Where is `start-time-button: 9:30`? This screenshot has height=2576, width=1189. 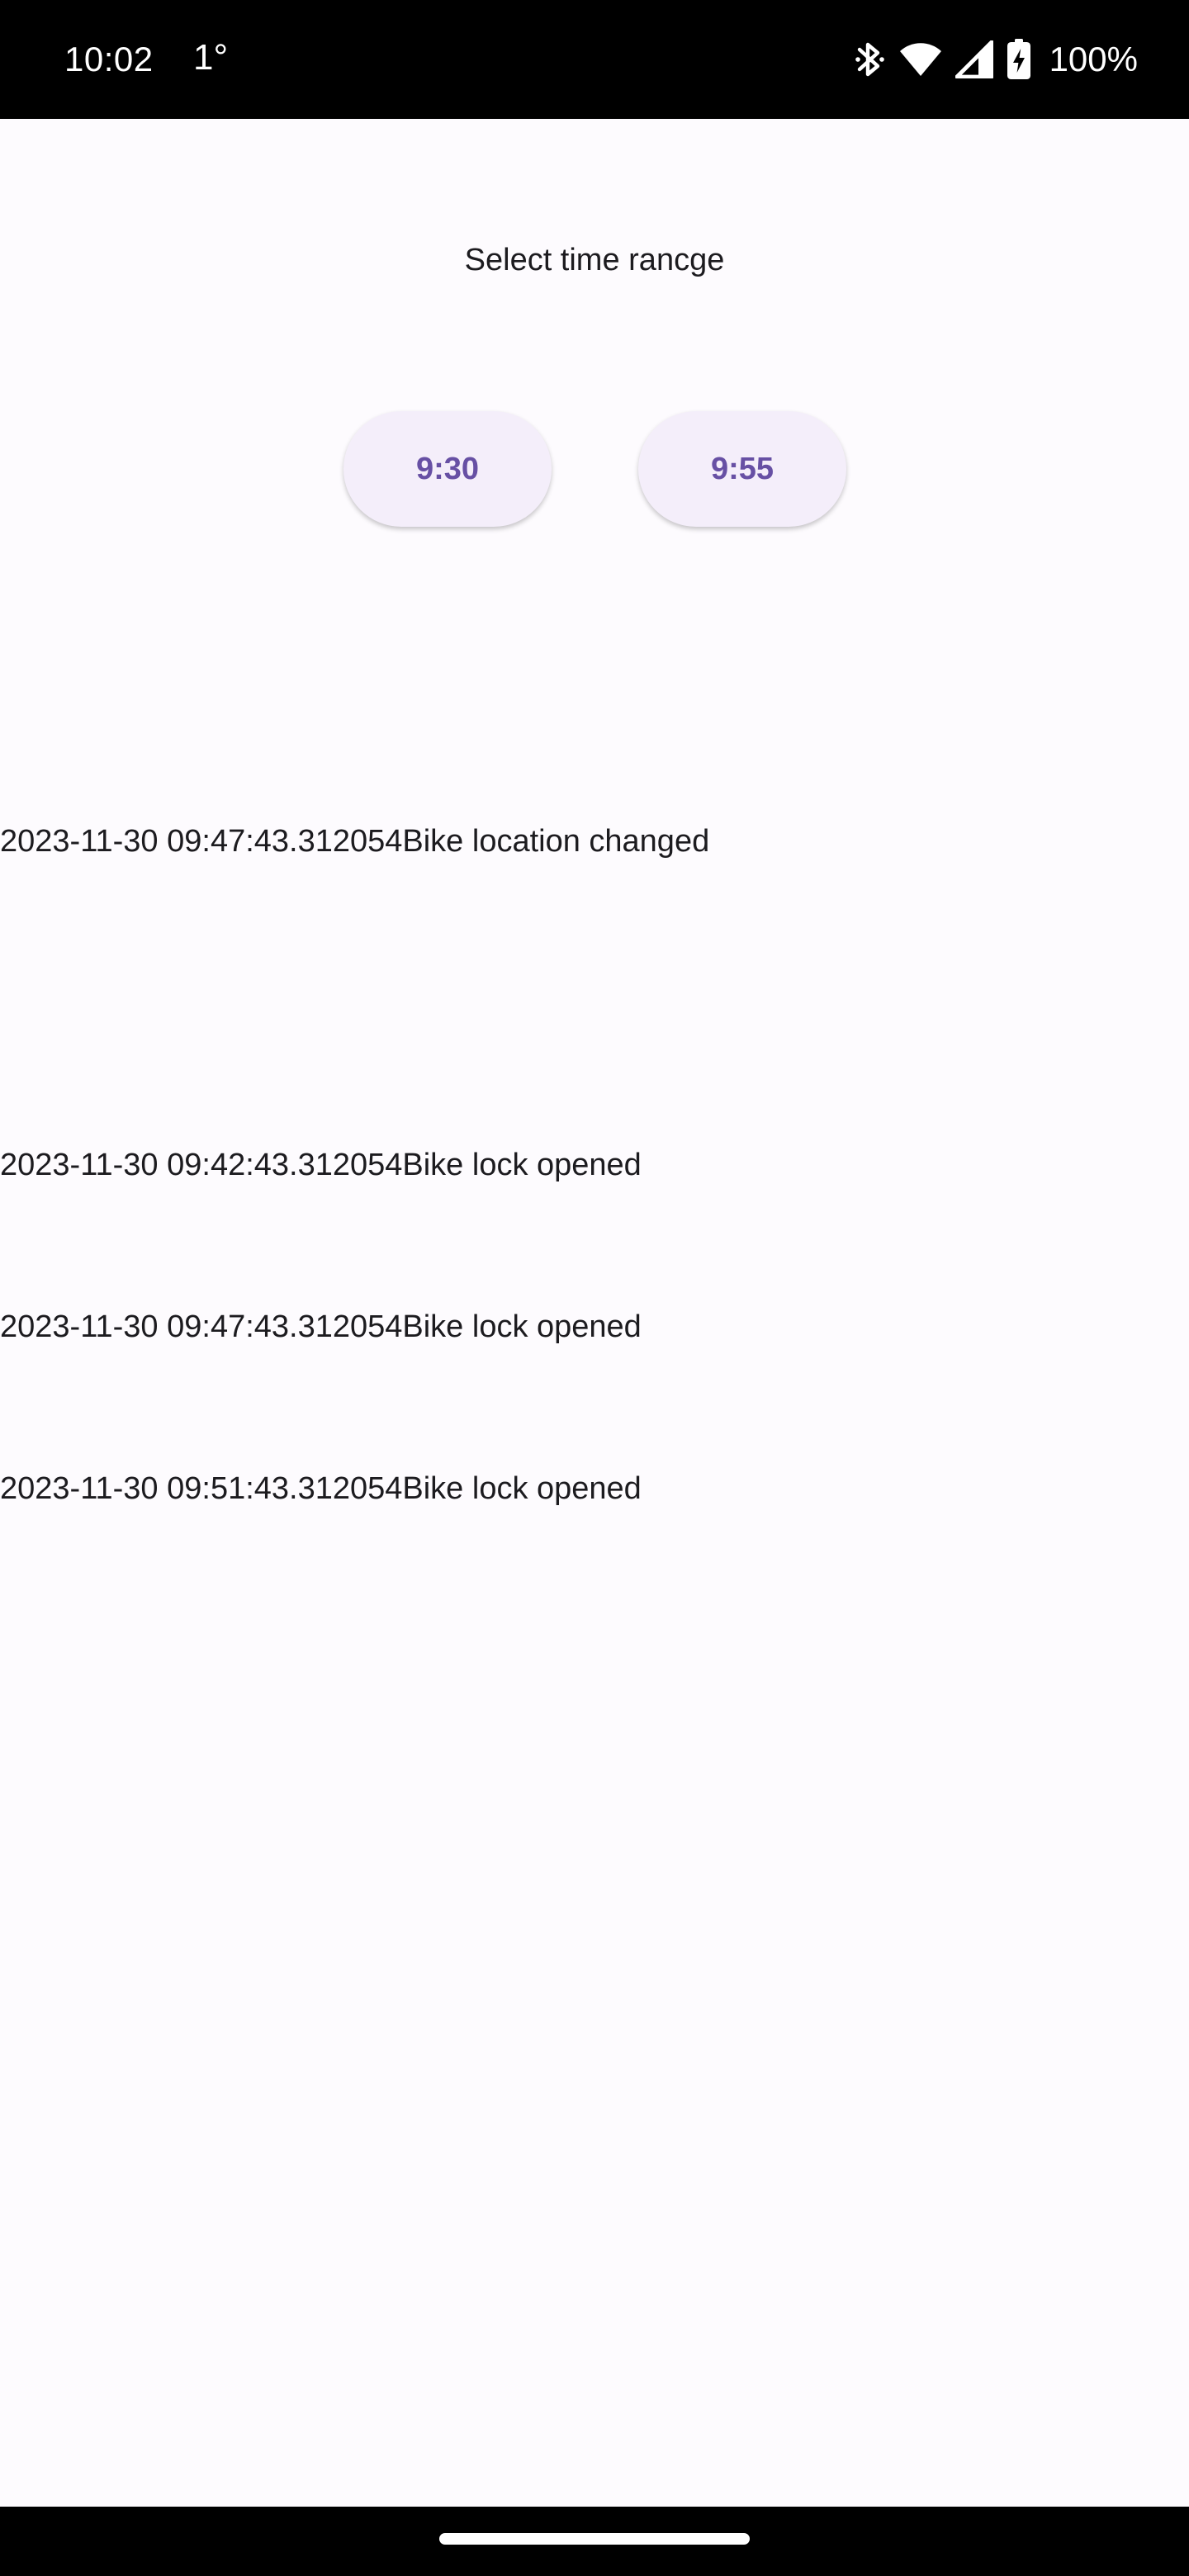 start-time-button: 9:30 is located at coordinates (447, 469).